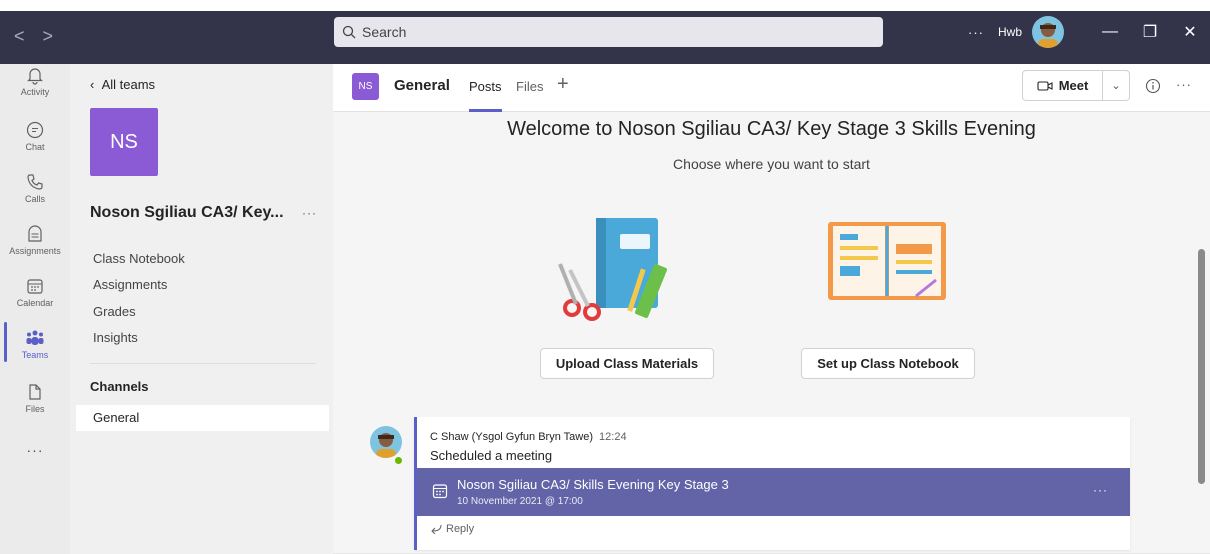 The height and width of the screenshot is (554, 1210). I want to click on channel-title: General, so click(422, 85).